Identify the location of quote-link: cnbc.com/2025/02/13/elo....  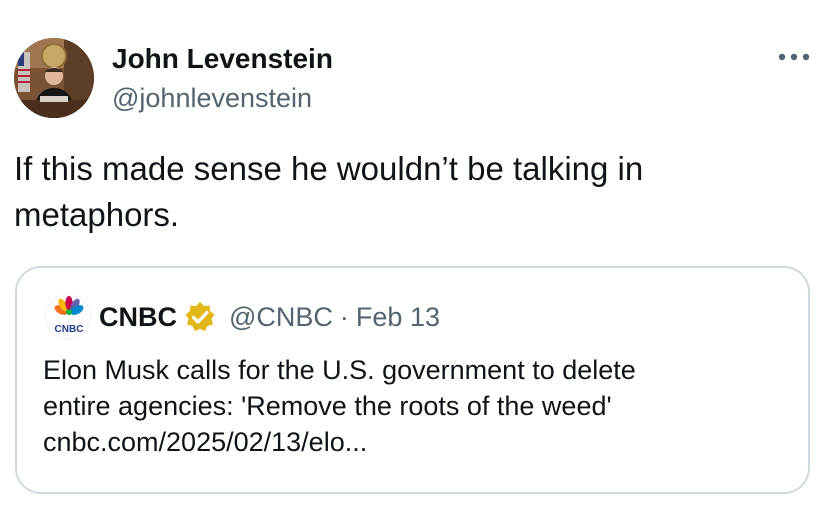
(413, 442).